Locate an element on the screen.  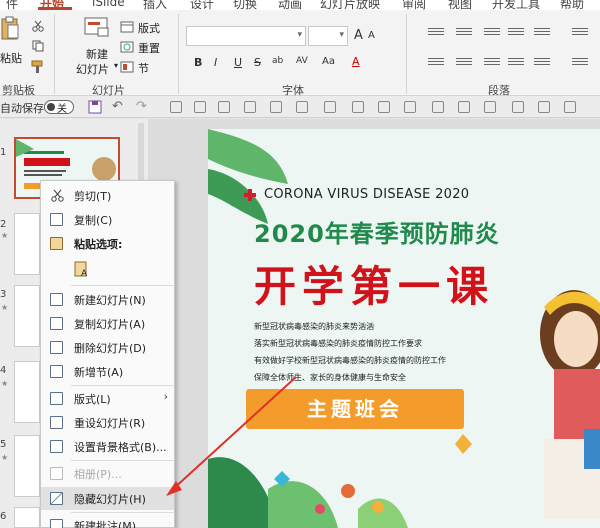
qat-ungroup-icon is located at coordinates (544, 107).